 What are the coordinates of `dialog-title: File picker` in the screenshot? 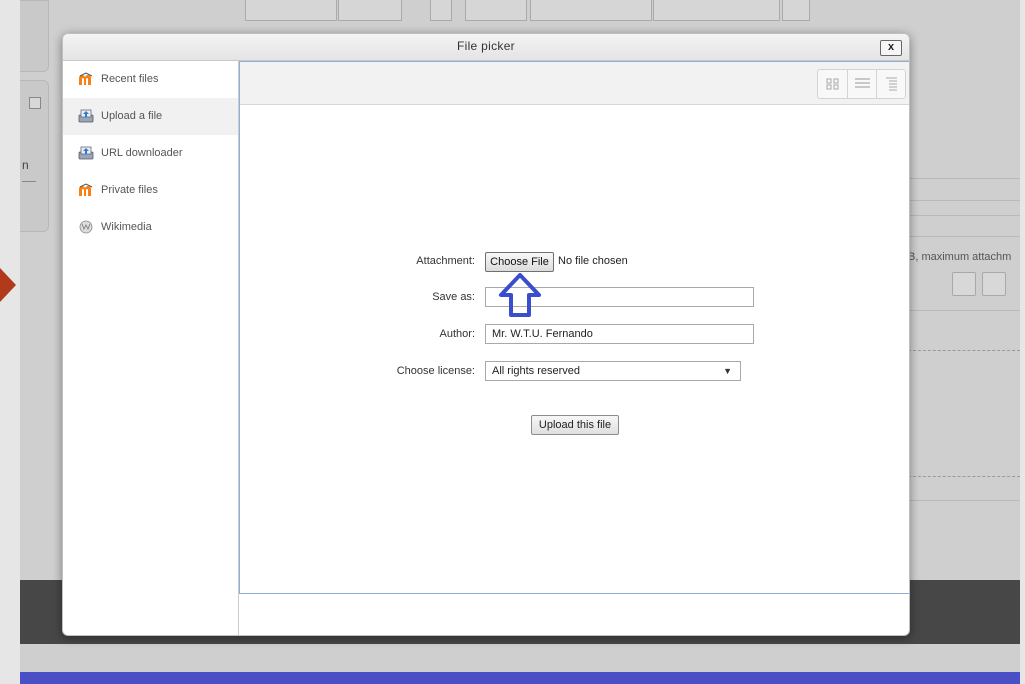 It's located at (486, 46).